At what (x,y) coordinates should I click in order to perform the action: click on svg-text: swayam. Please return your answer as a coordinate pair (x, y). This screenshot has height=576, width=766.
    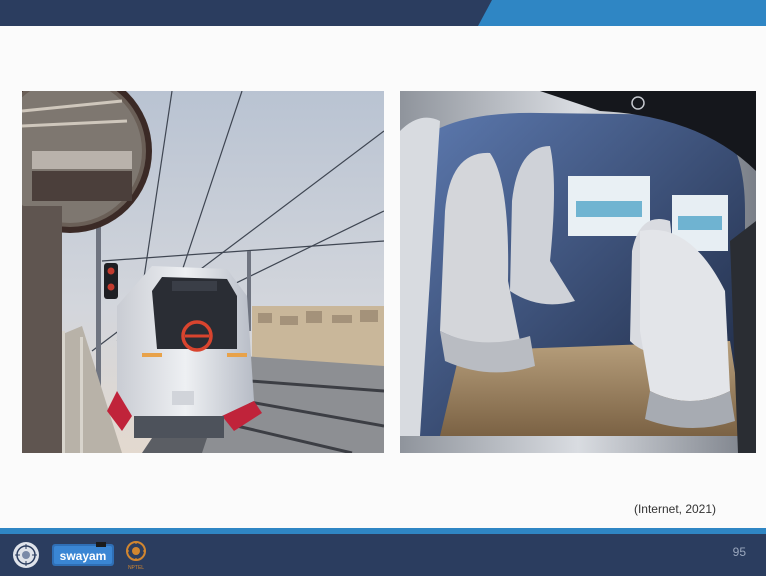
    Looking at the image, I should click on (83, 556).